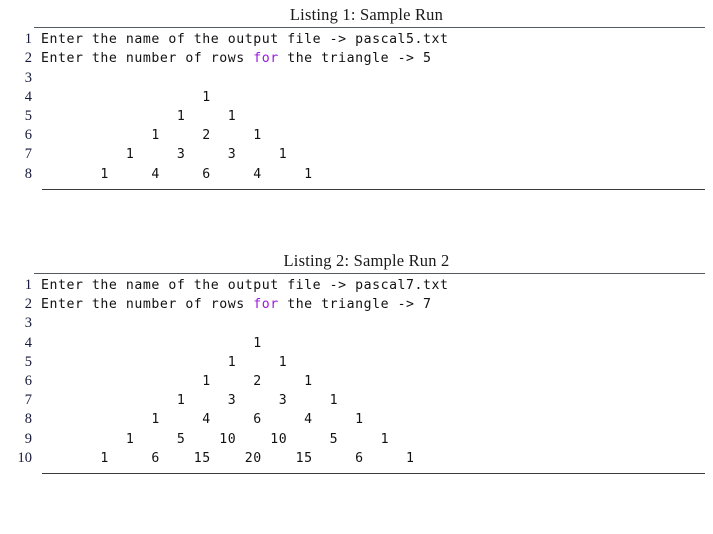 The height and width of the screenshot is (534, 713). Describe the element at coordinates (366, 260) in the screenshot. I see `listing-2-caption: Listing 2: Sample Run 2` at that location.